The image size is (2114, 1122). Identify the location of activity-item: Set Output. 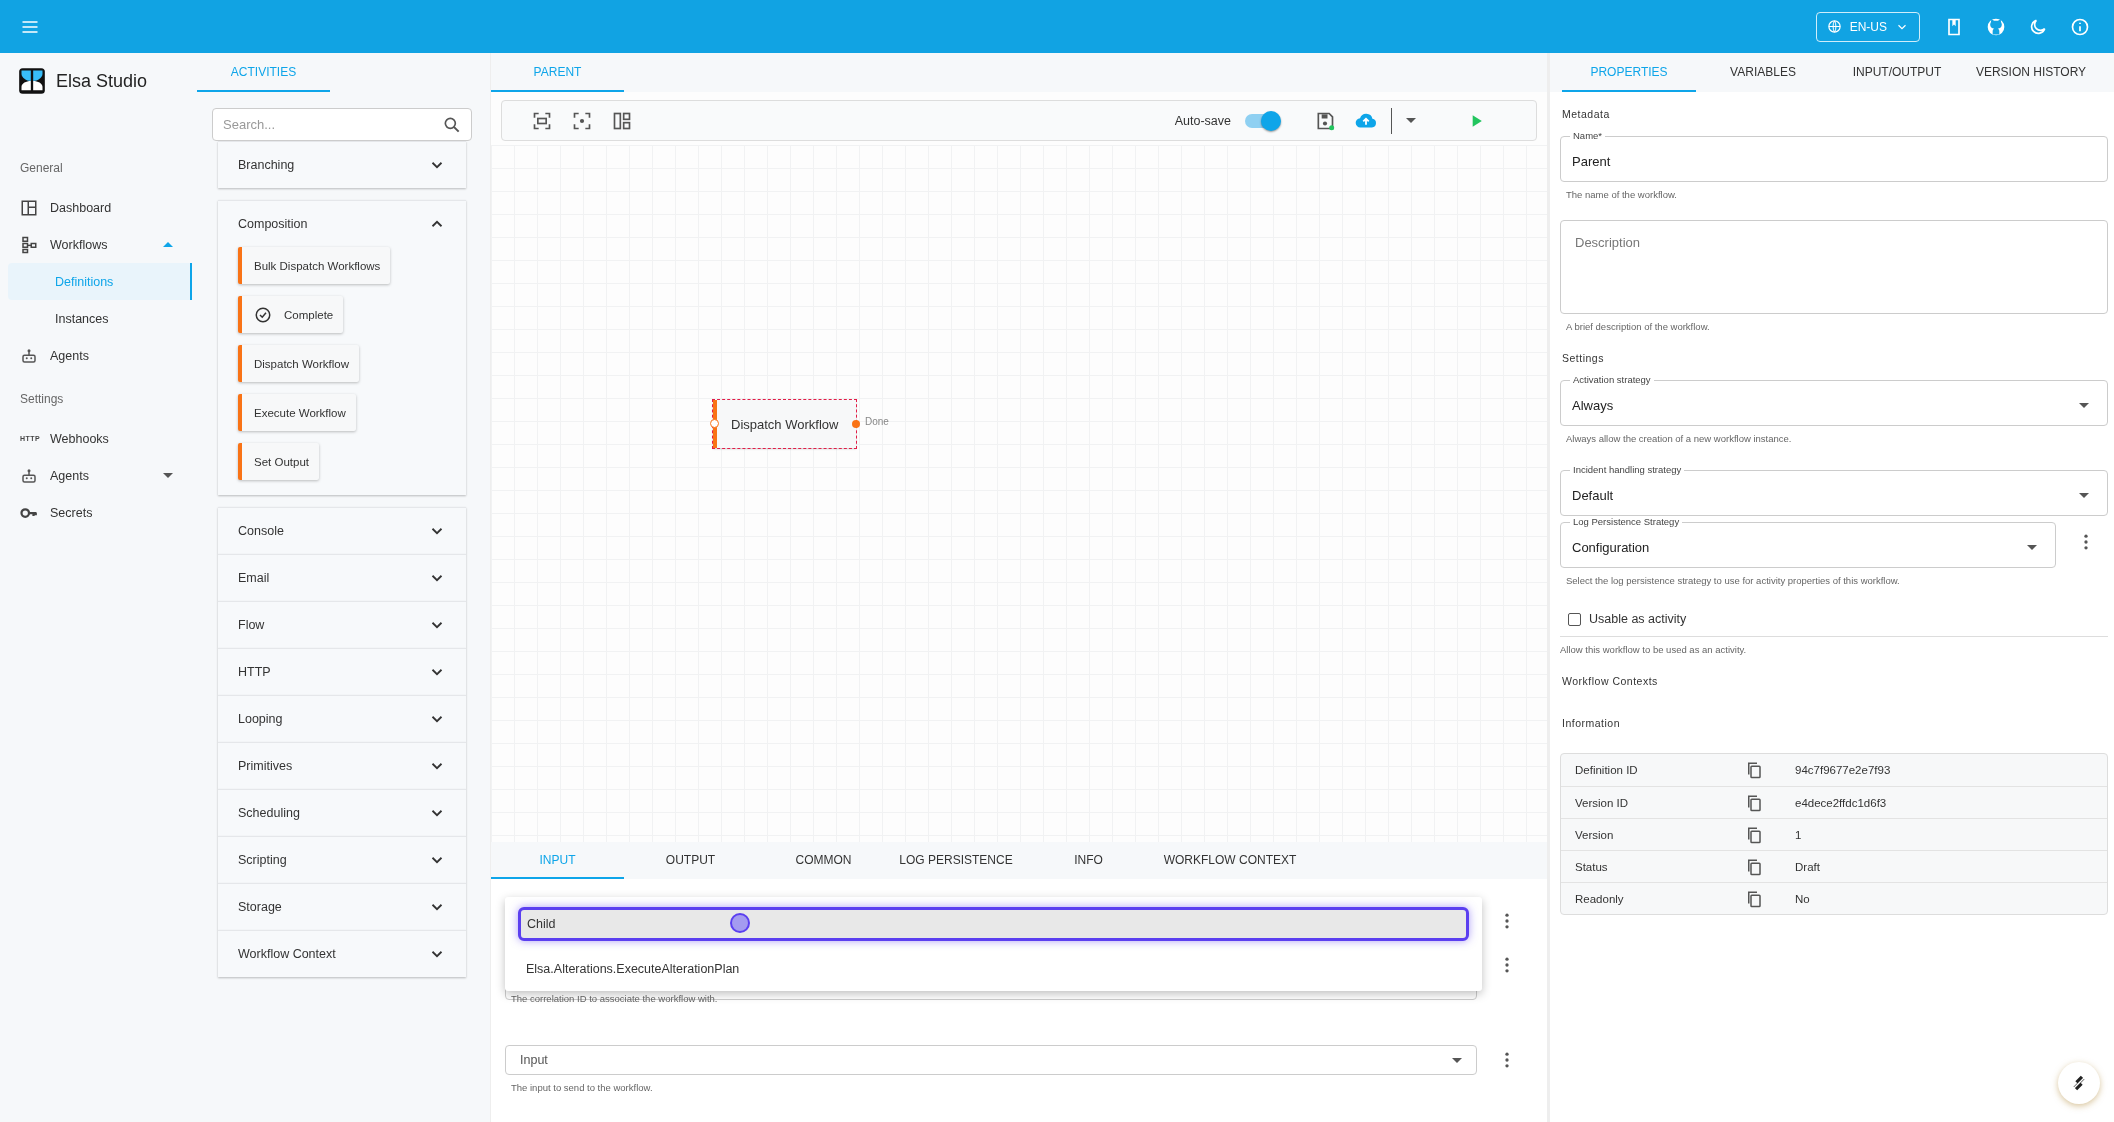
(278, 461).